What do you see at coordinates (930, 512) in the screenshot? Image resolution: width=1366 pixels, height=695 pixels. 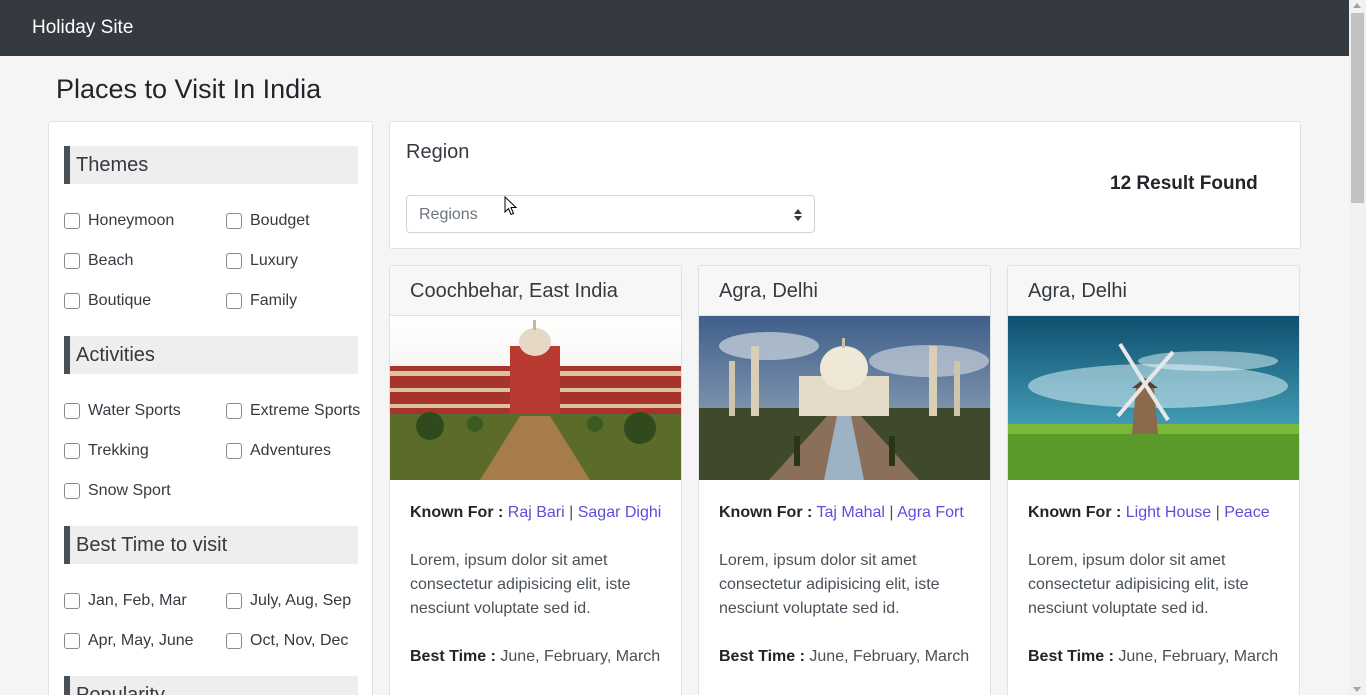 I see `known-for-link: Agra Fort` at bounding box center [930, 512].